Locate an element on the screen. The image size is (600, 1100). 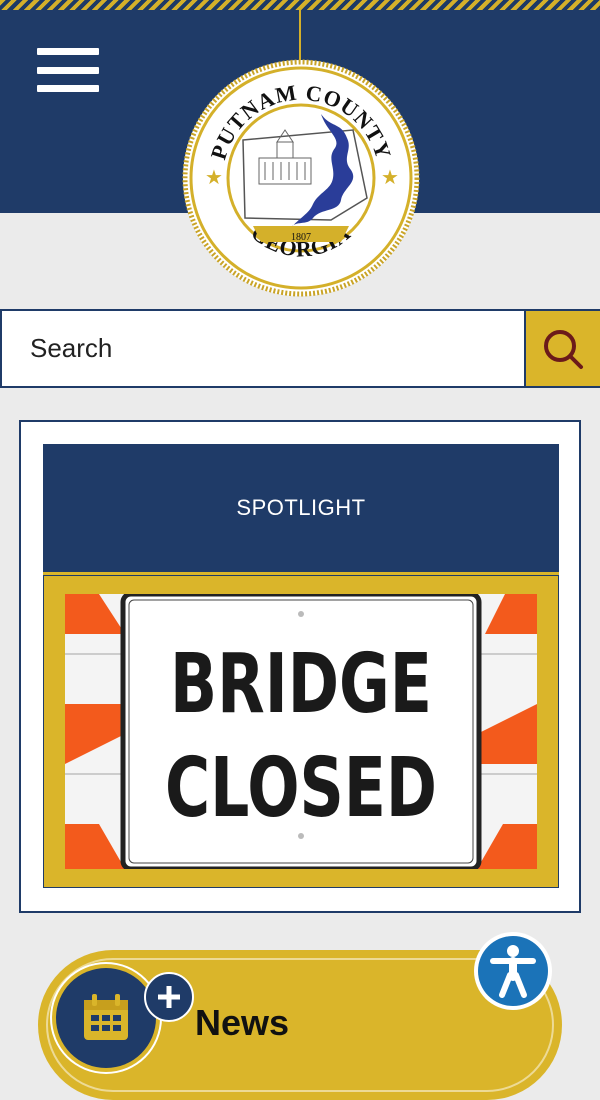
search-bar is located at coordinates (300, 348).